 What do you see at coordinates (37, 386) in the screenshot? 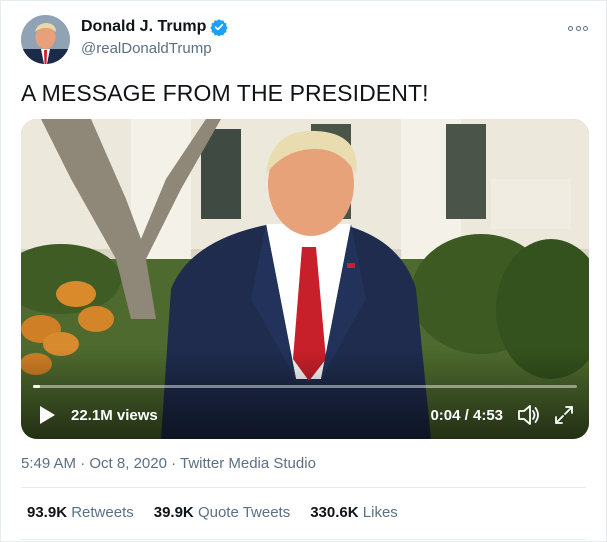
I see `video-progress-fill` at bounding box center [37, 386].